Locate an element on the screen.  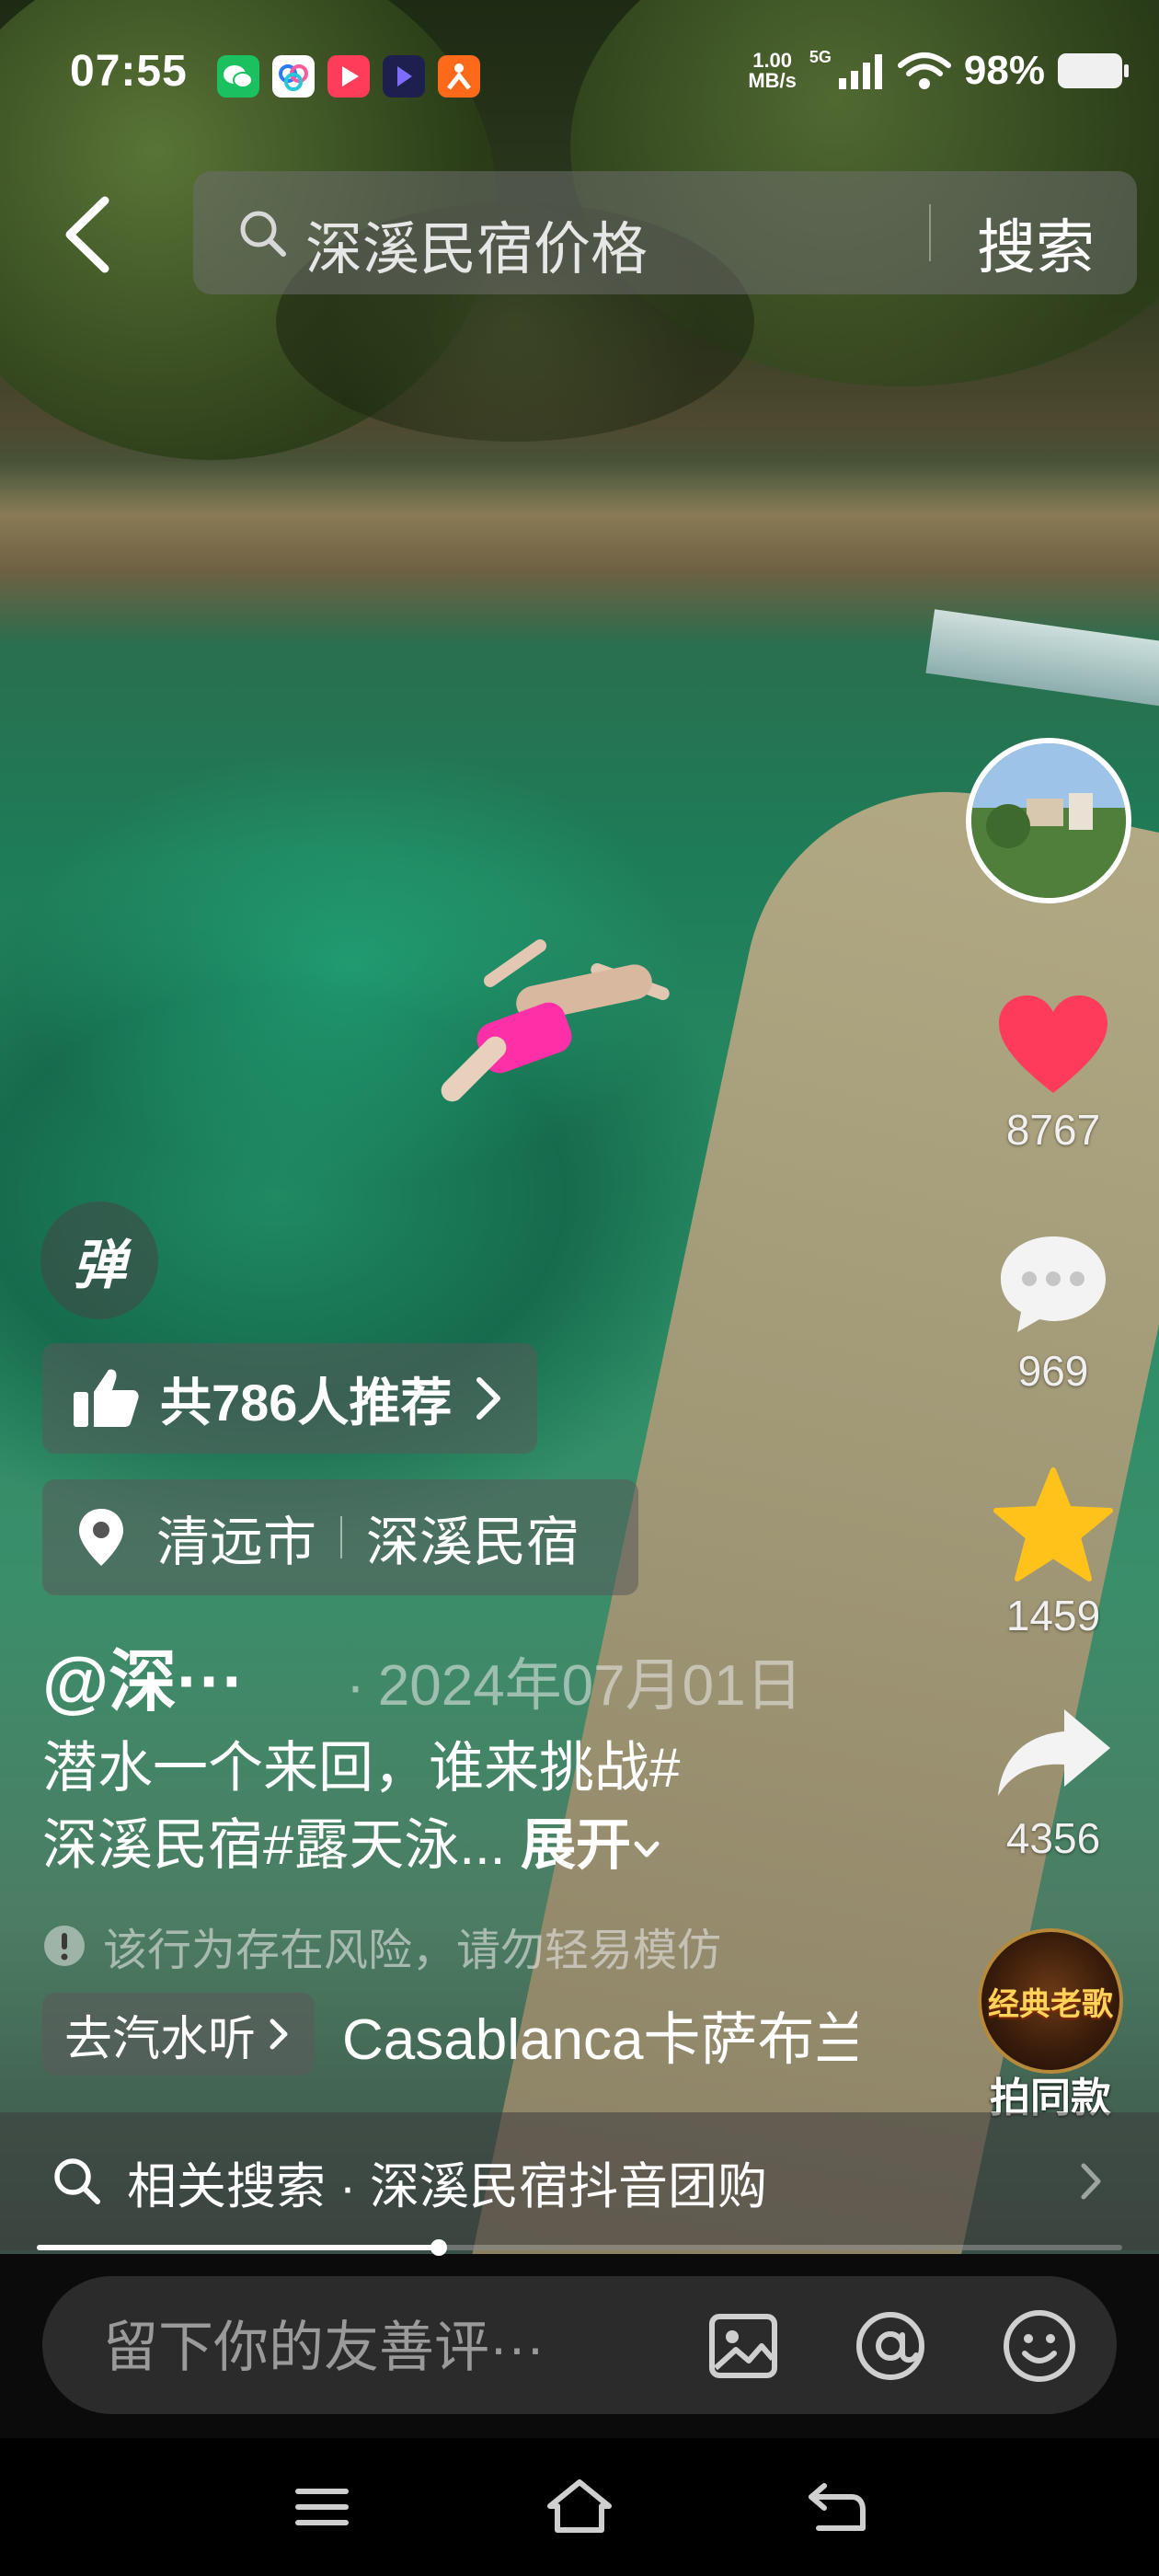
risk-notice: 该行为存在风险，请勿轻易模仿 is located at coordinates (381, 1946).